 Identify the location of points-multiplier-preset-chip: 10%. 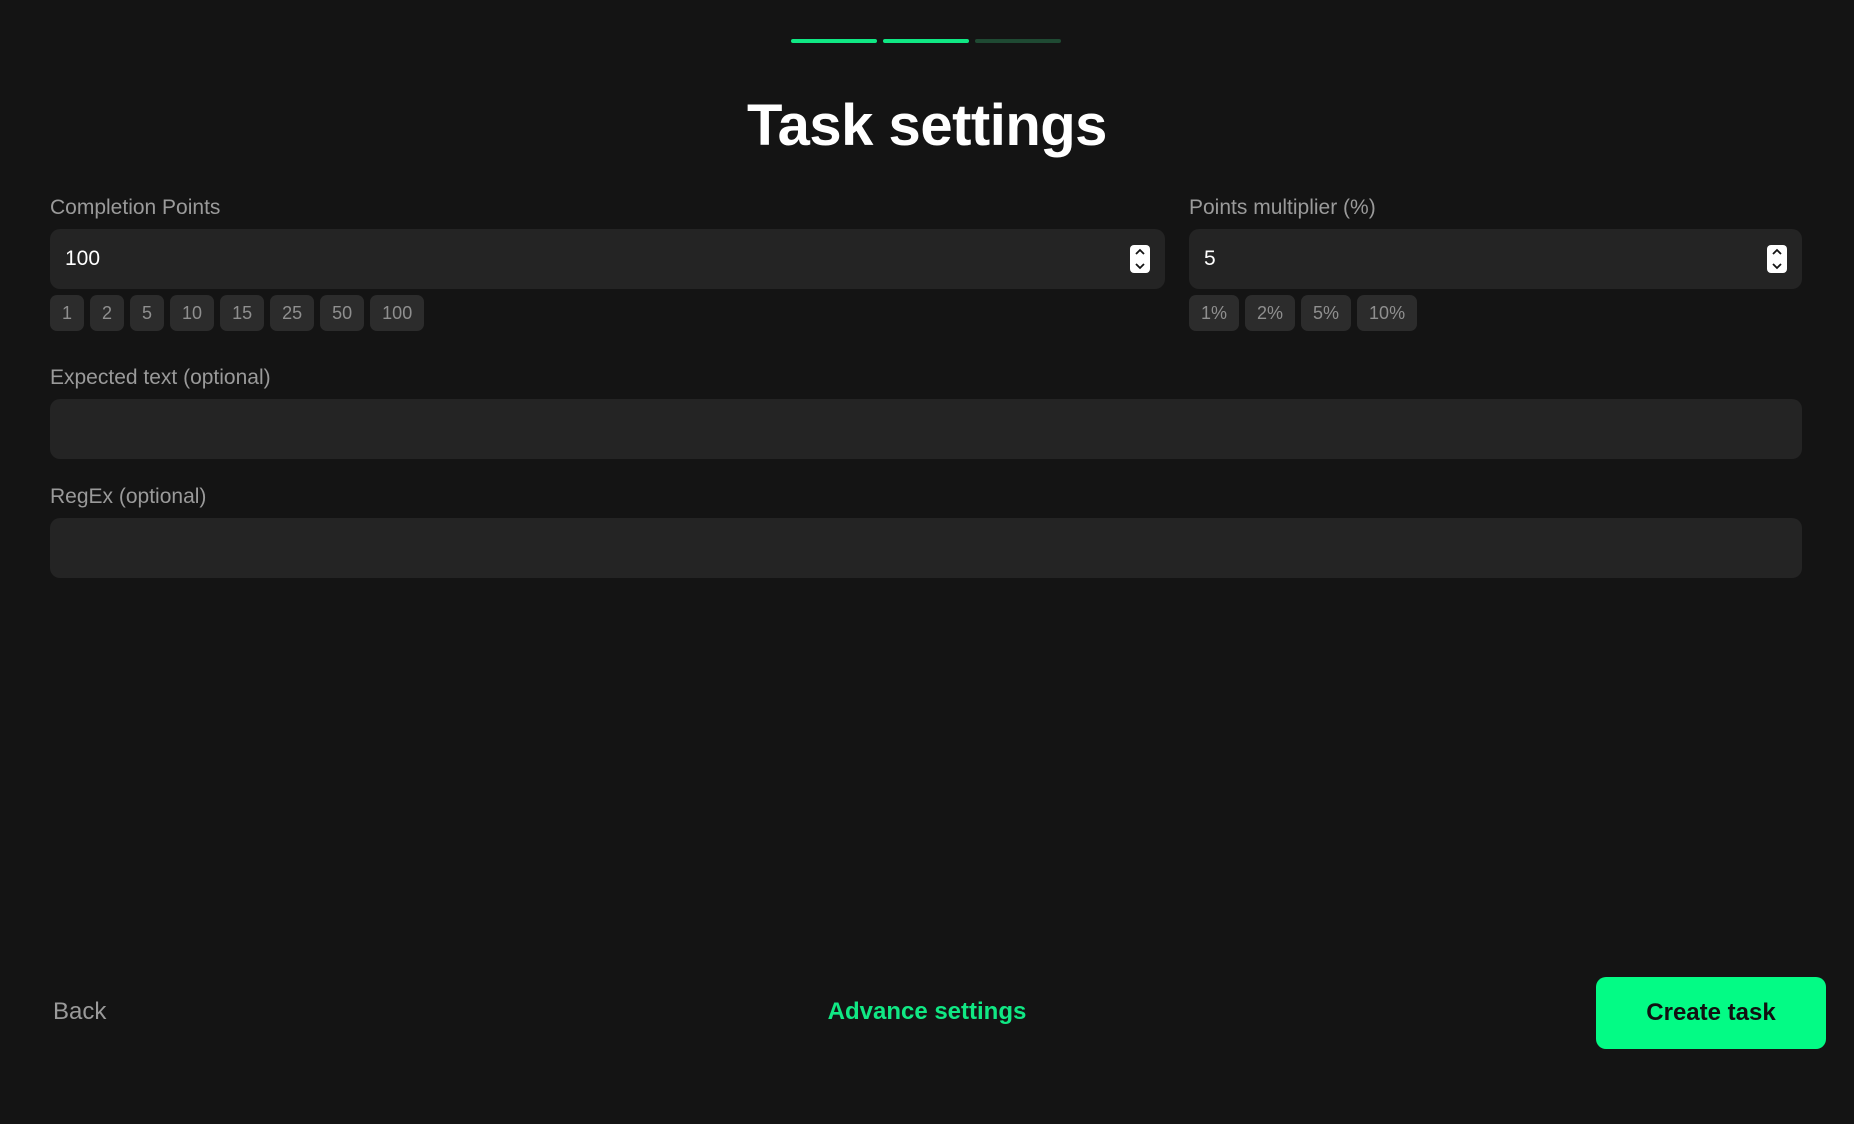
(1387, 313).